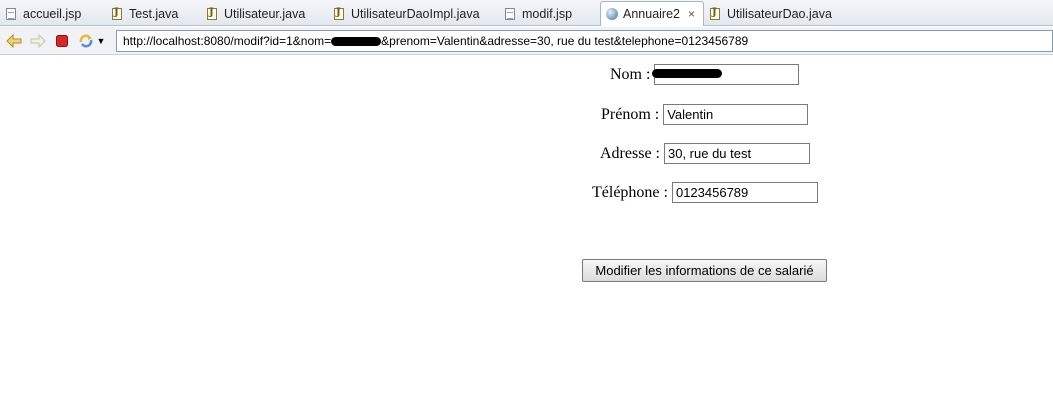 The image size is (1053, 394). What do you see at coordinates (704, 270) in the screenshot?
I see `modifier-button: Modifier les informations de ce salarié` at bounding box center [704, 270].